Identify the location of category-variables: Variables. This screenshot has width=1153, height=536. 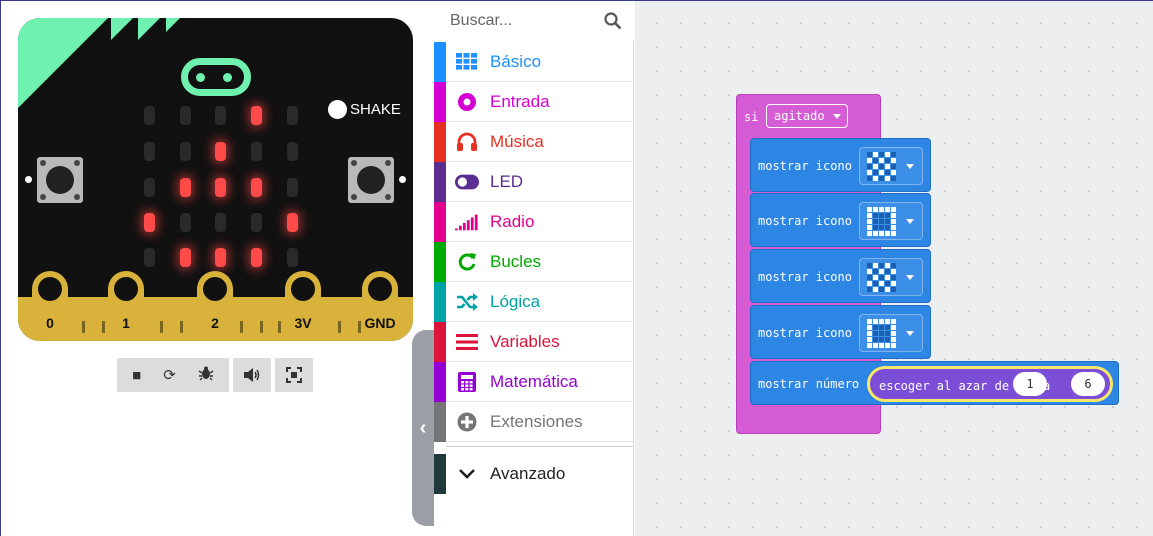
(534, 342).